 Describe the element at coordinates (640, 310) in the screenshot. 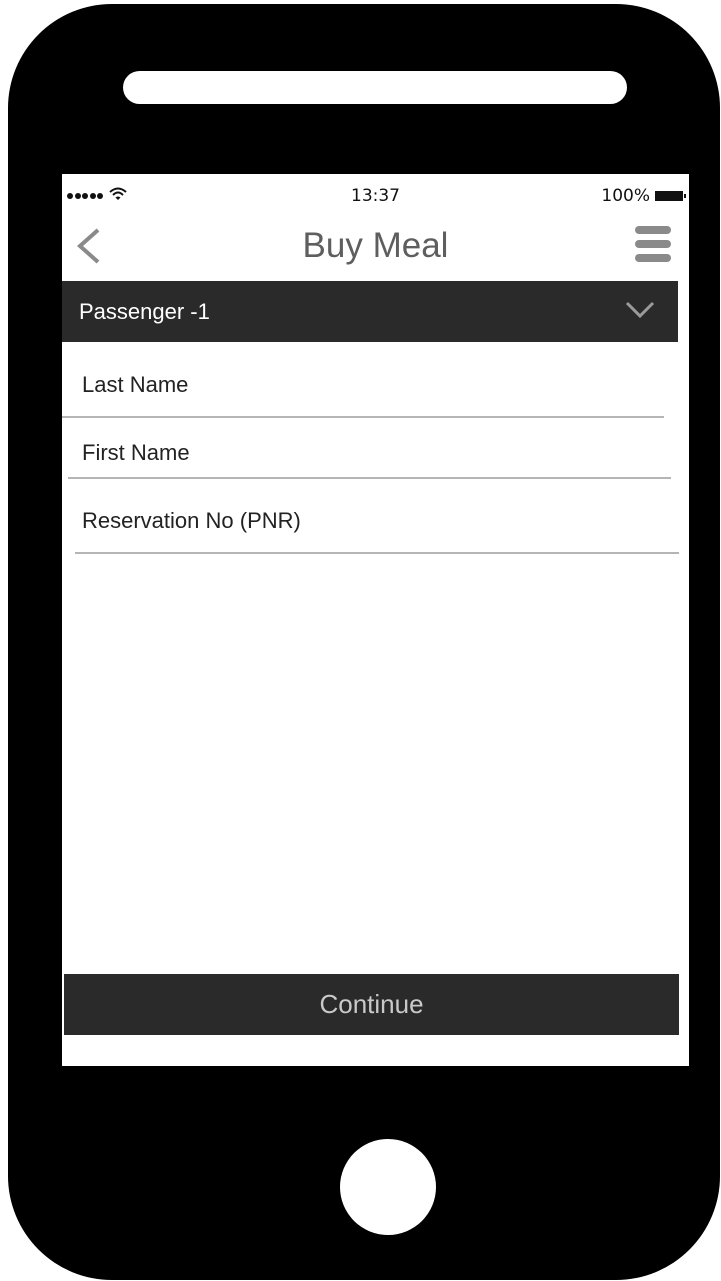

I see `chevron-down-icon` at that location.